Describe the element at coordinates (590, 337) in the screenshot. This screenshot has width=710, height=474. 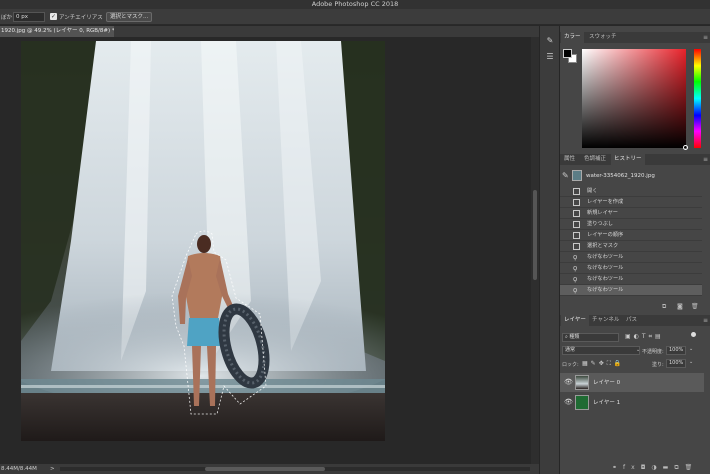
I see `layer-filter-select: ⌕ 種類` at that location.